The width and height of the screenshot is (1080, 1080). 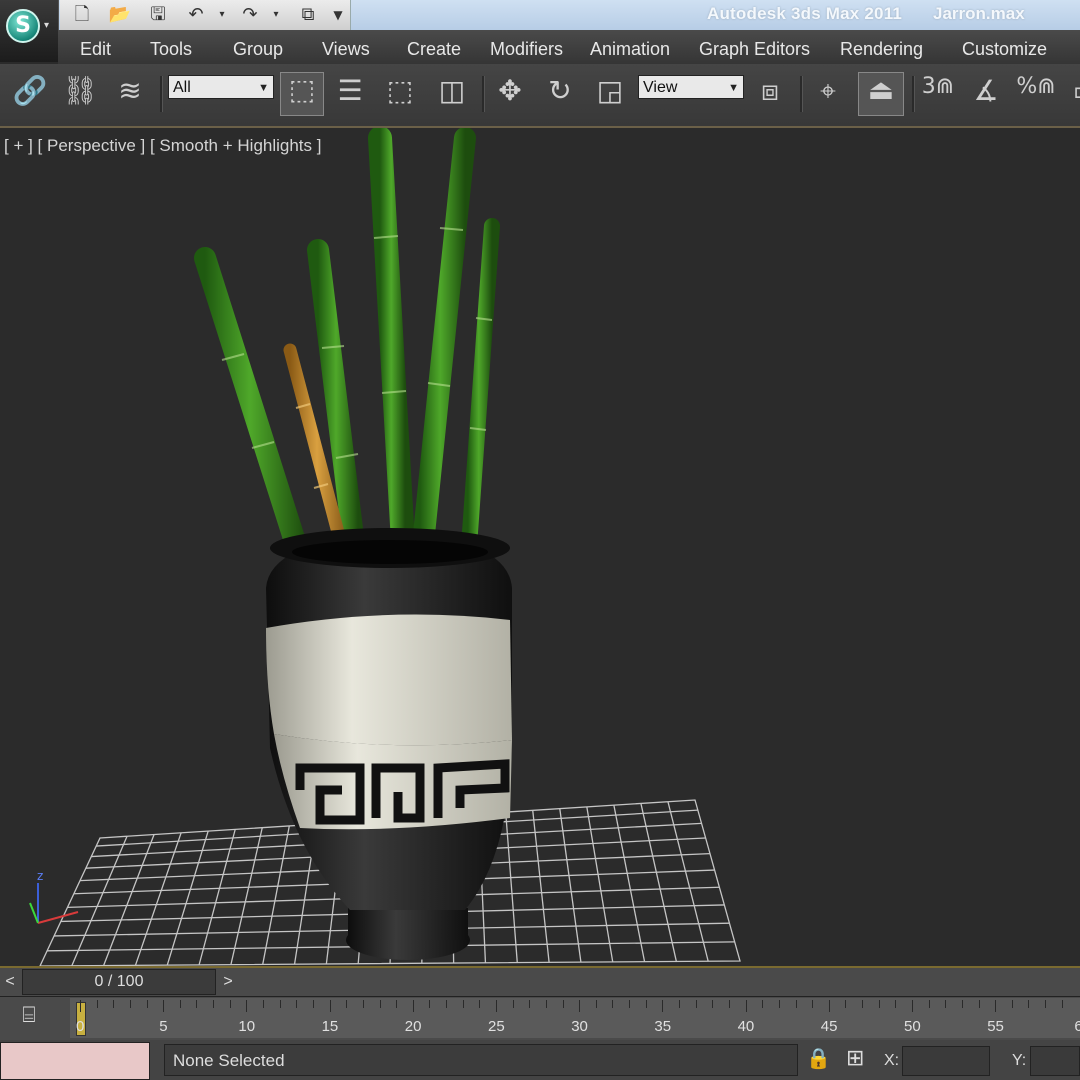 I want to click on y-coordinate-label: Y:, so click(x=1019, y=1060).